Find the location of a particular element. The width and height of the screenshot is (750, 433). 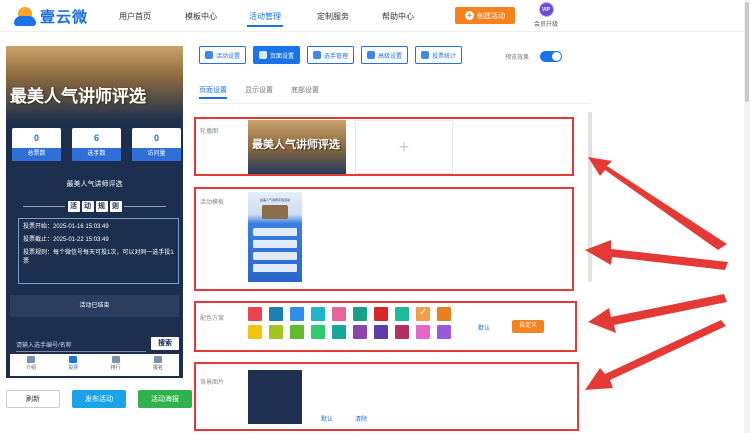

carousel-image: 最美人气讲师评选 is located at coordinates (297, 147).